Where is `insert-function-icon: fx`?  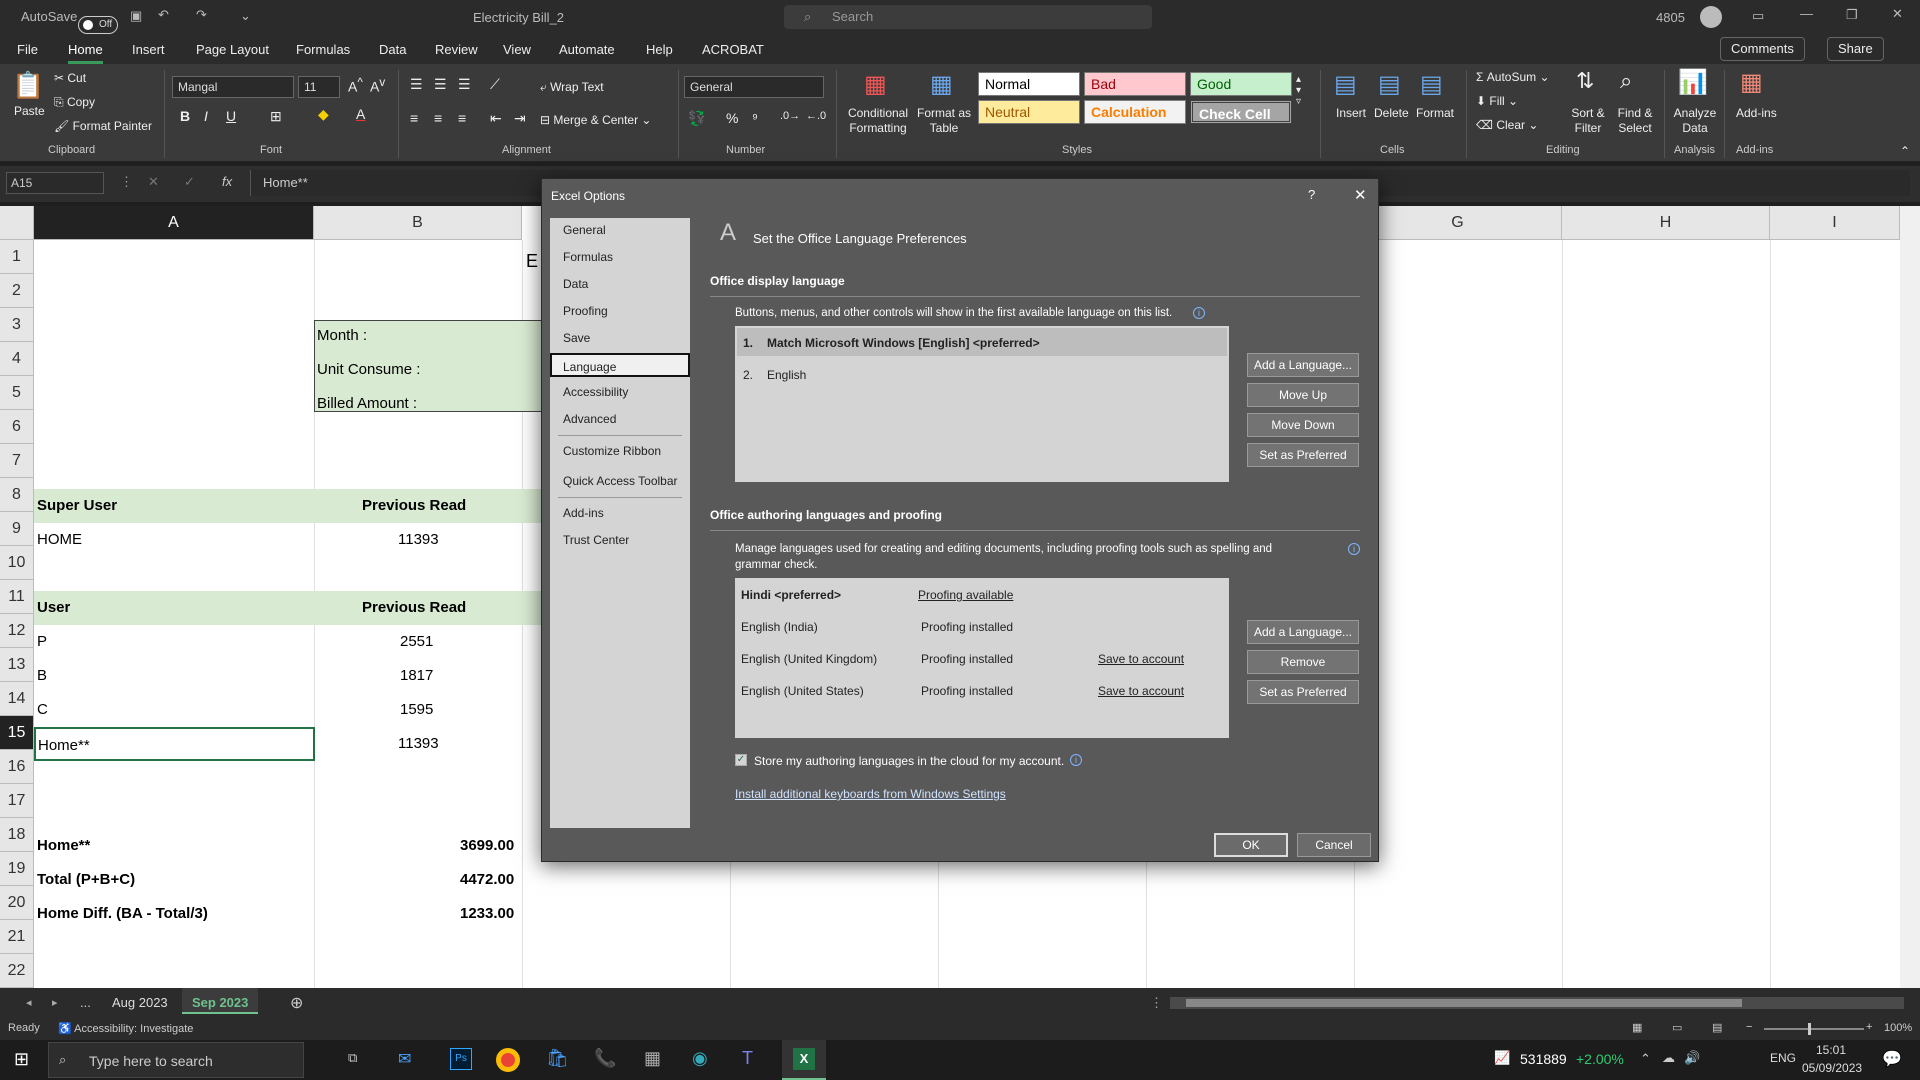 insert-function-icon: fx is located at coordinates (227, 181).